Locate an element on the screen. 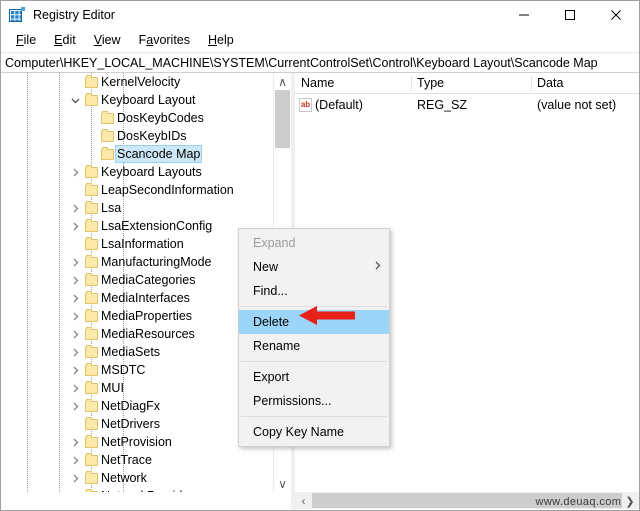 The width and height of the screenshot is (640, 511). menu-file: File is located at coordinates (26, 40).